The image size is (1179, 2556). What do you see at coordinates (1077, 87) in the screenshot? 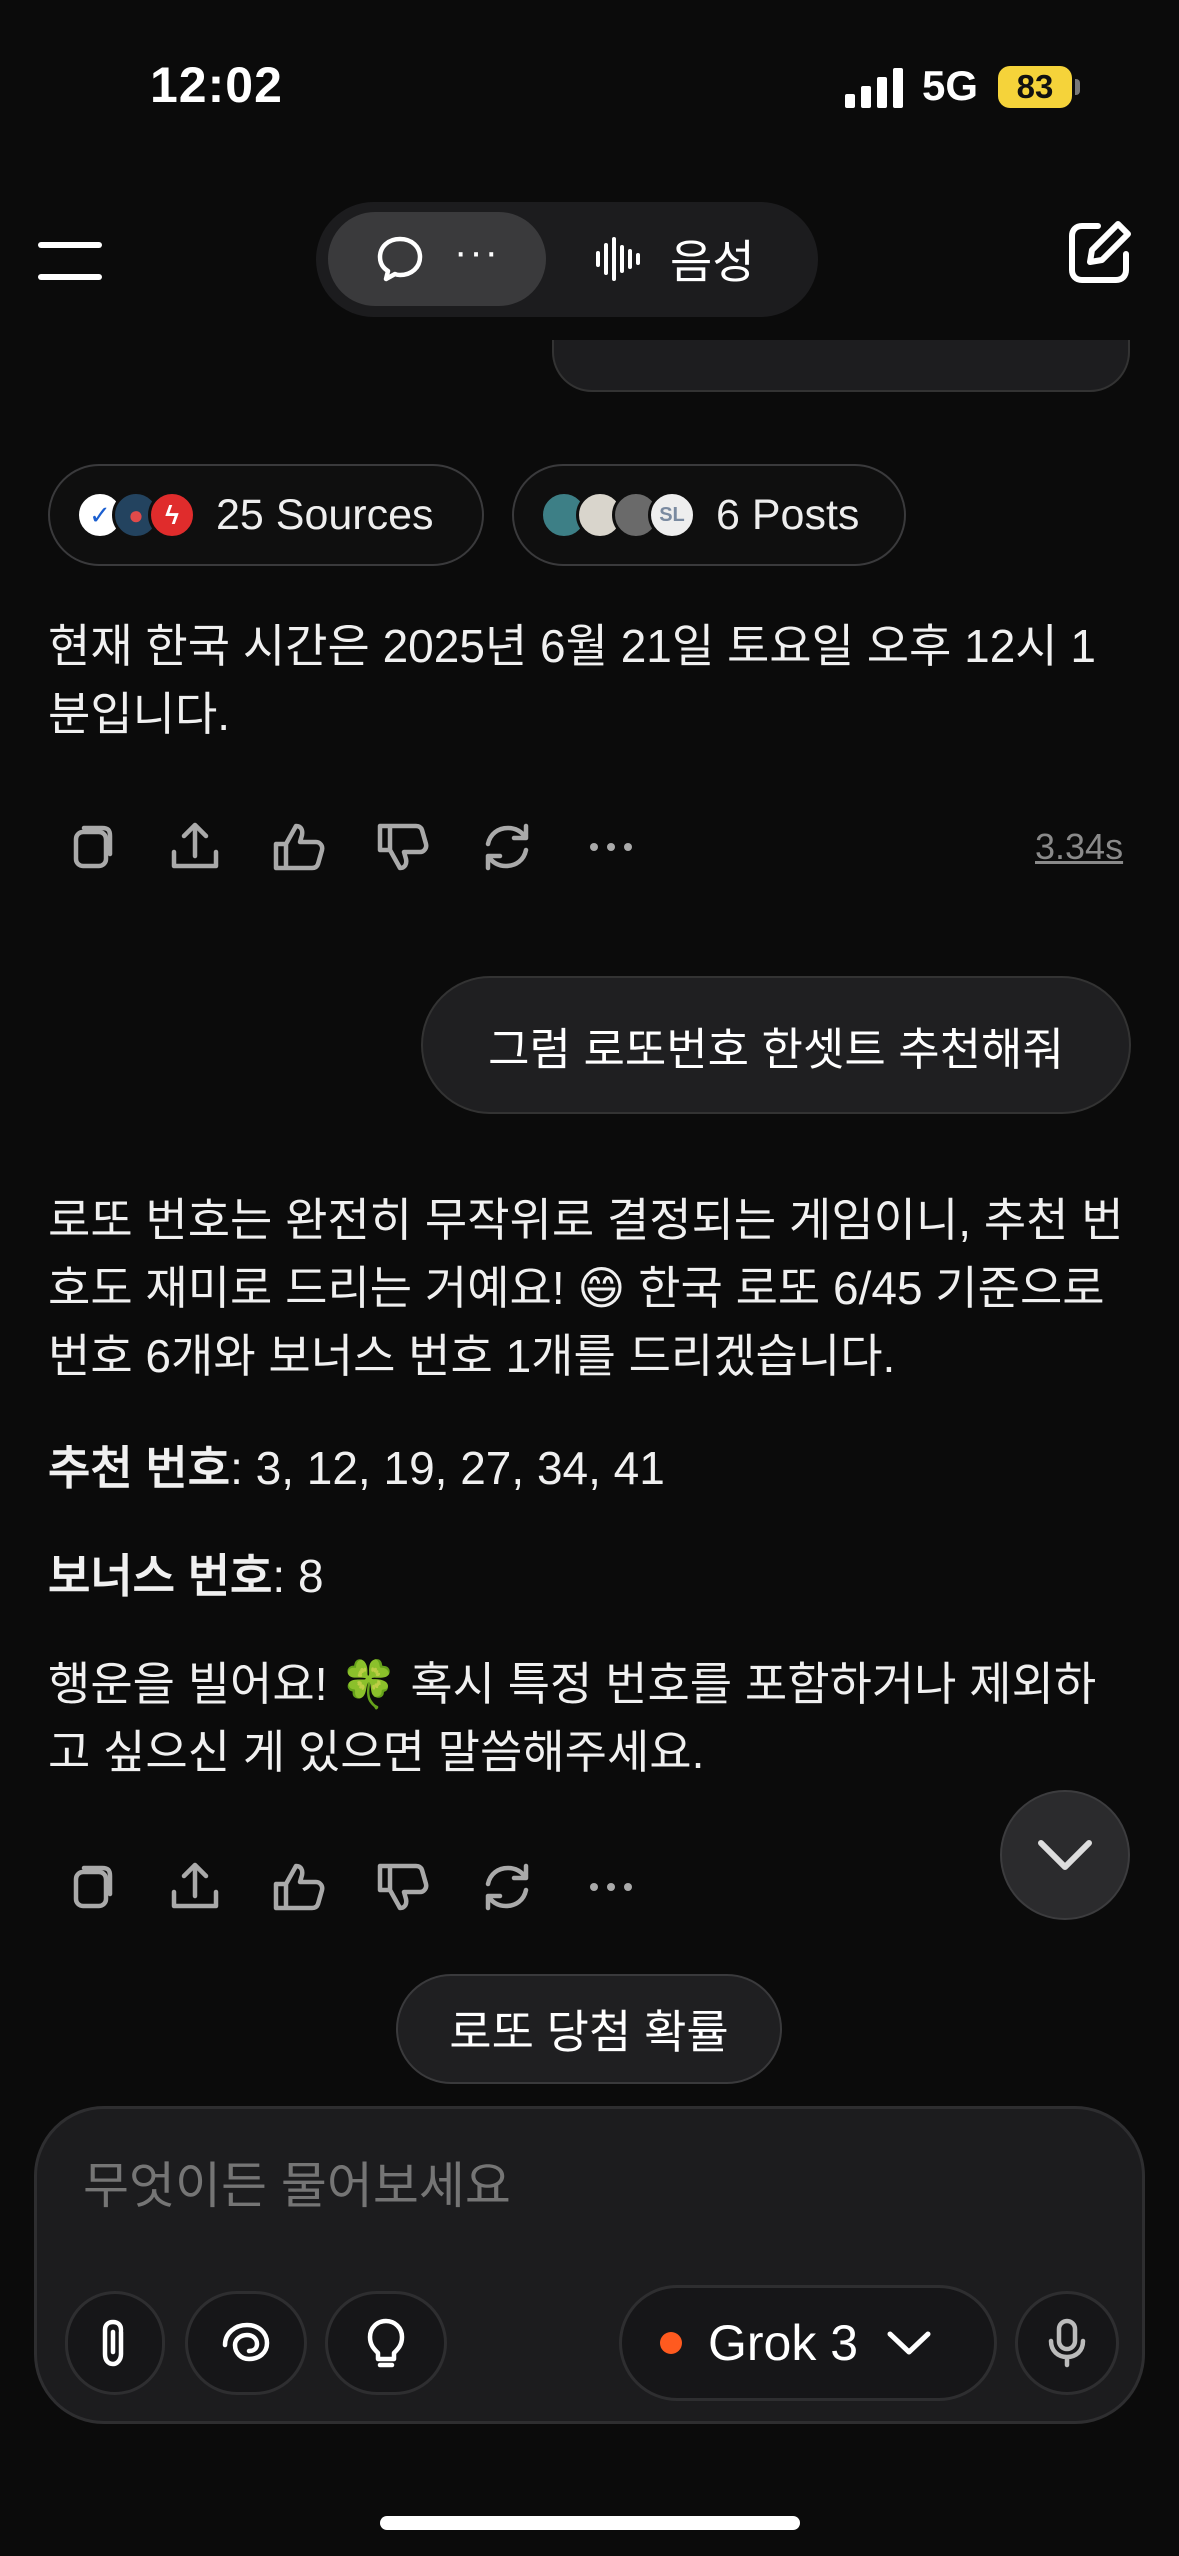
I see `battery-icon` at bounding box center [1077, 87].